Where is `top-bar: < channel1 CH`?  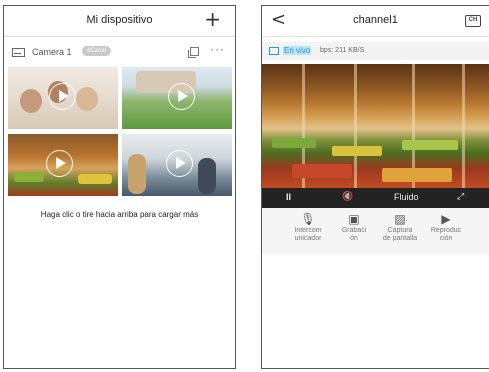 top-bar: < channel1 CH is located at coordinates (375, 21).